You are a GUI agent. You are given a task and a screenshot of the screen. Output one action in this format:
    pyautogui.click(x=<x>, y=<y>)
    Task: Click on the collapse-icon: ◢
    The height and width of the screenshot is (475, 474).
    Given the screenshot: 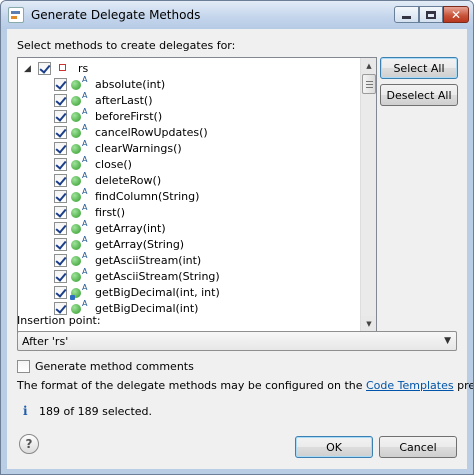 What is the action you would take?
    pyautogui.click(x=27, y=69)
    